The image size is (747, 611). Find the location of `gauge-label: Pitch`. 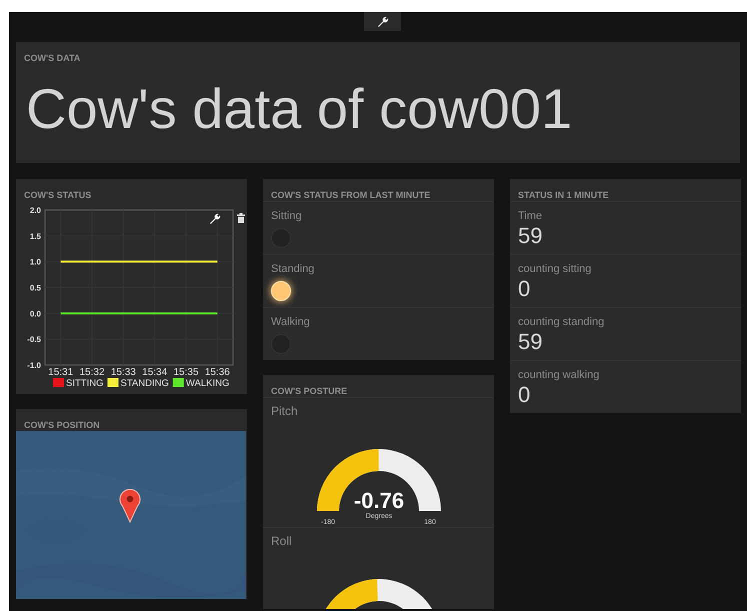

gauge-label: Pitch is located at coordinates (284, 411).